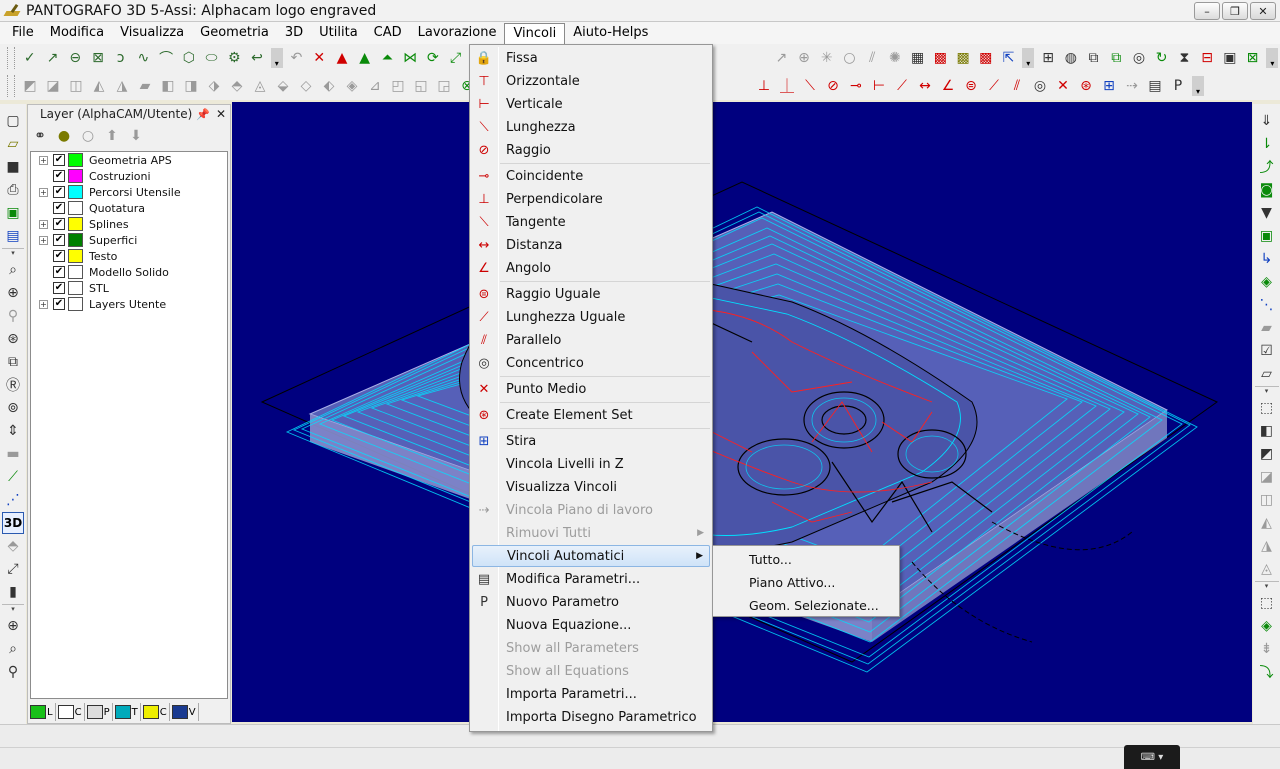 The height and width of the screenshot is (769, 1280). Describe the element at coordinates (591, 150) in the screenshot. I see `menu-item-raggio: ⊘ Raggio` at that location.